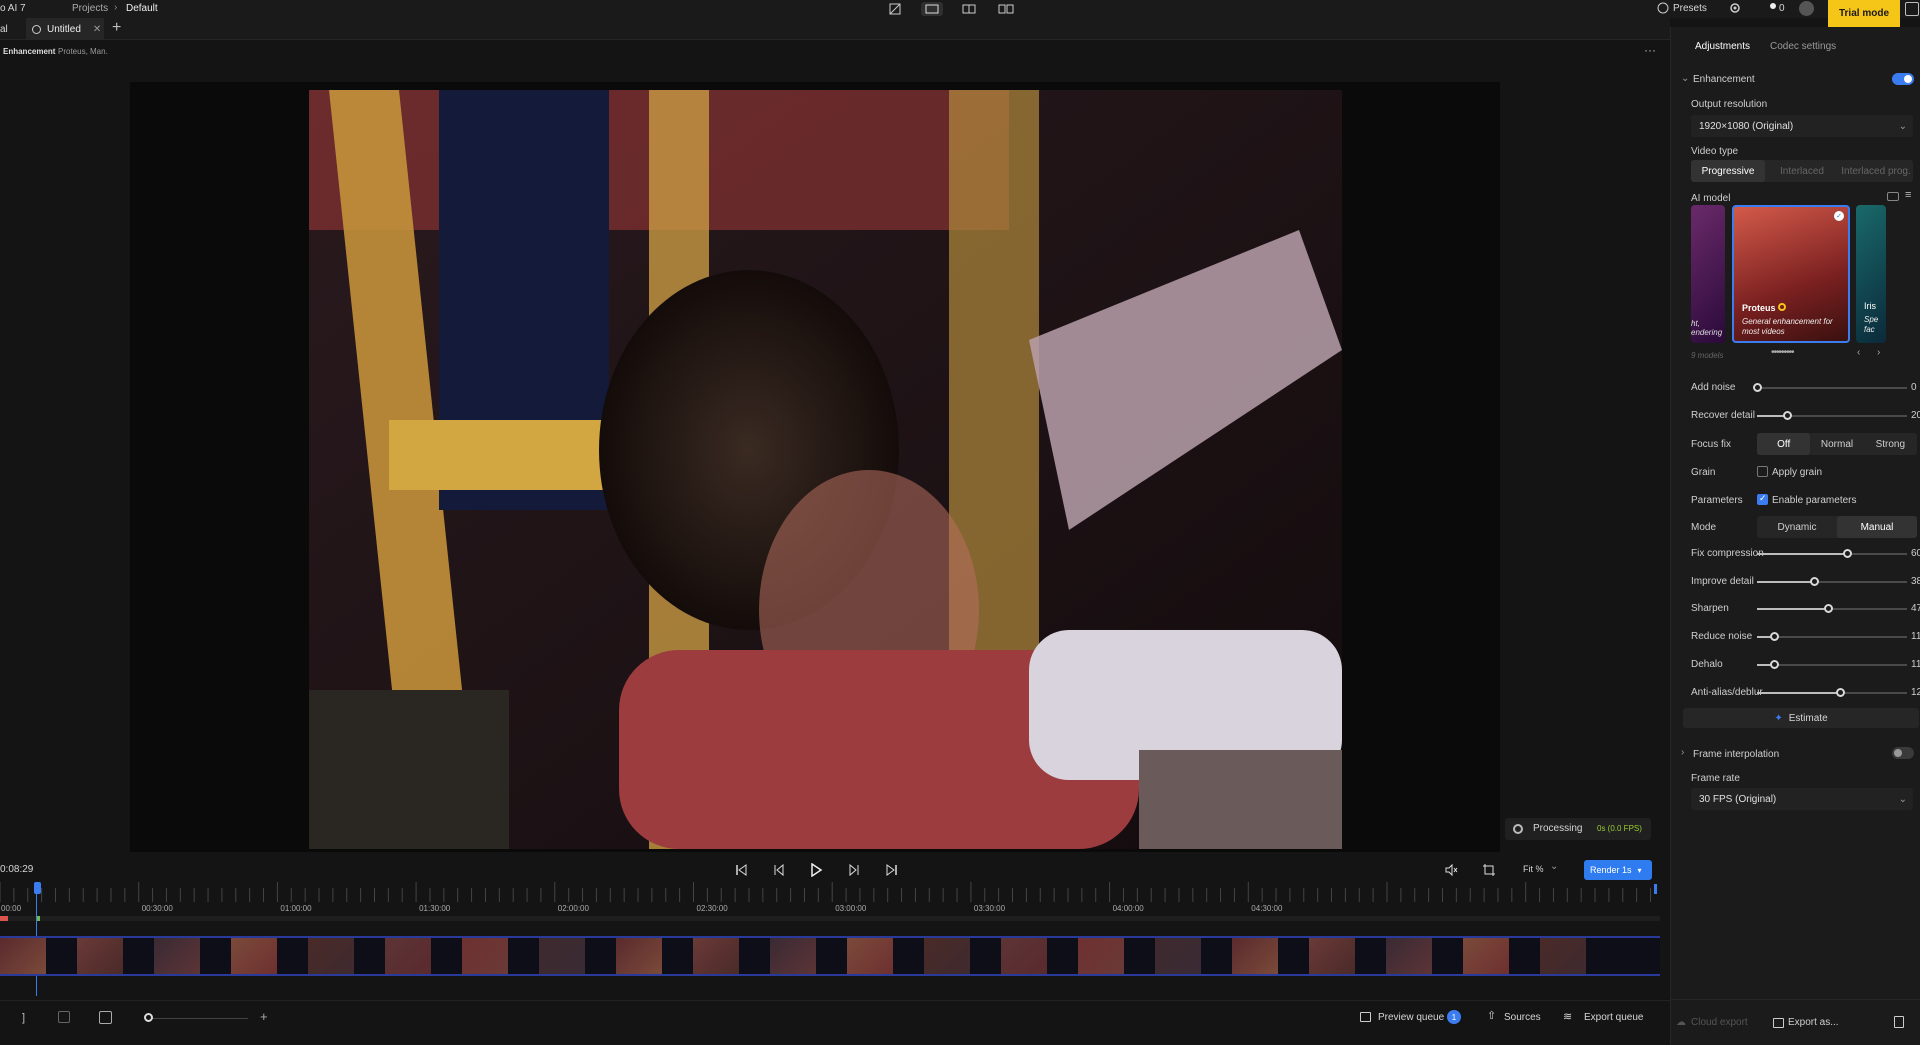 Image resolution: width=1920 pixels, height=1045 pixels. I want to click on breadcrumb-projects: Projects, so click(90, 8).